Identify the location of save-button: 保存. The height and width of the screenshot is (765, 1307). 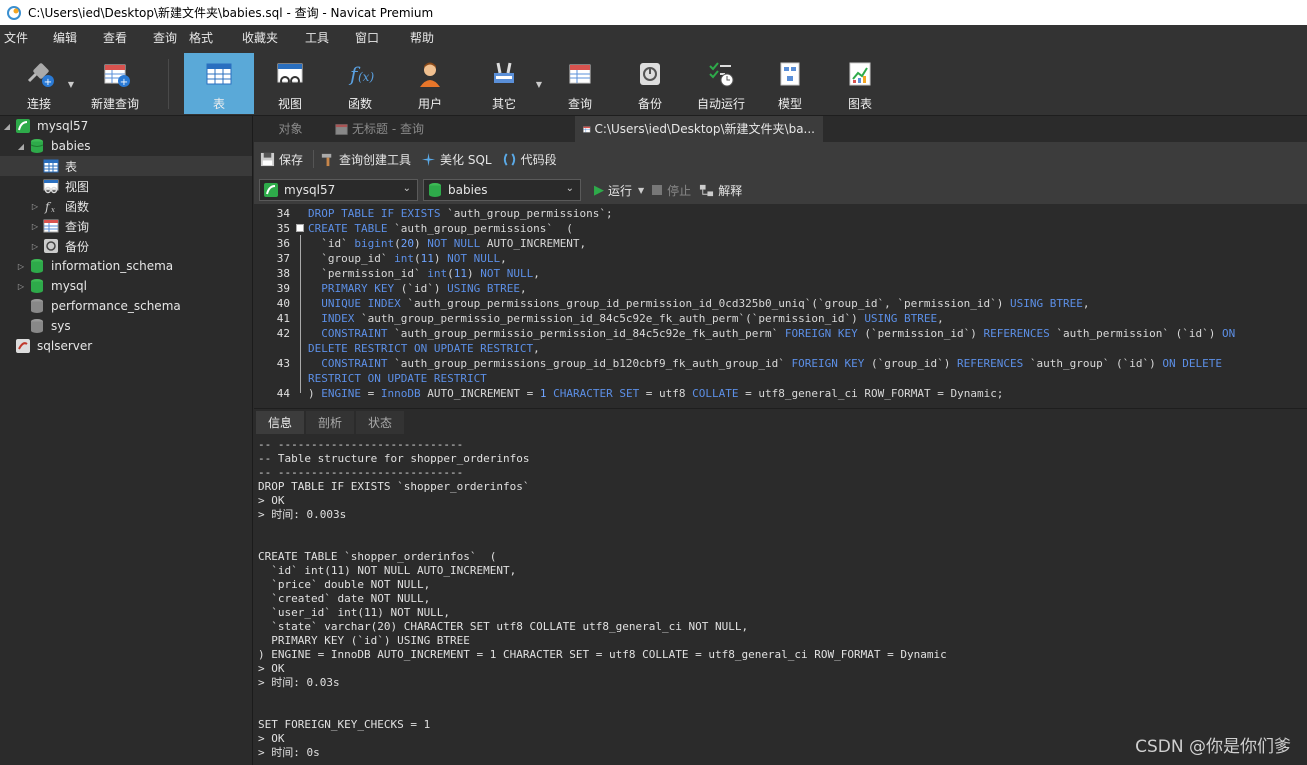
(281, 159).